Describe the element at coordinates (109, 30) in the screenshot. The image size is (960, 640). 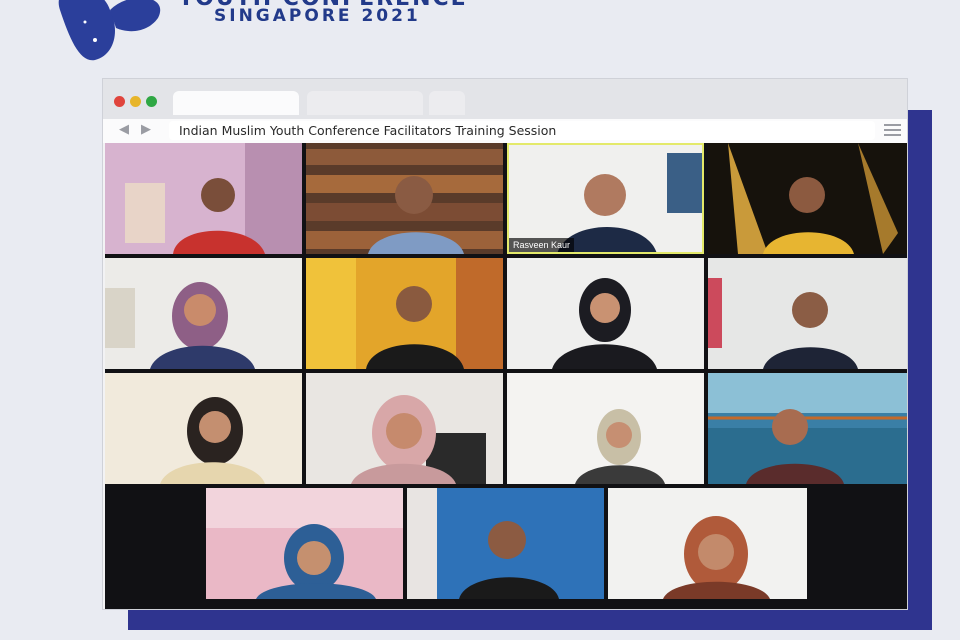
I see `butterfly-logo-icon` at that location.